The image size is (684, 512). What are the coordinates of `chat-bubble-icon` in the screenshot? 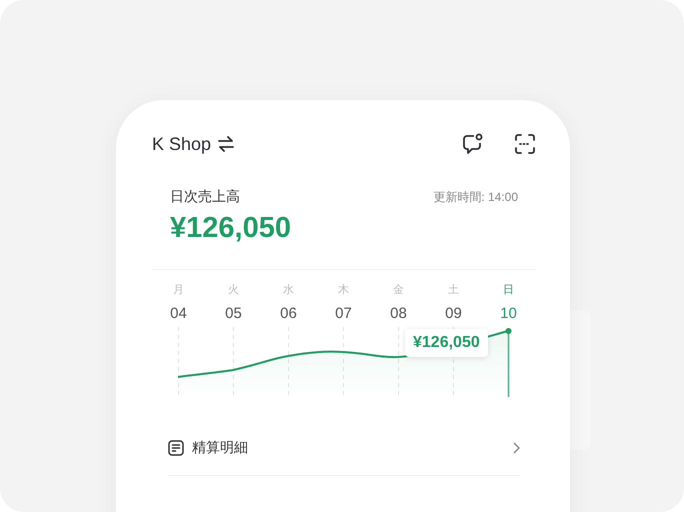 It's located at (473, 144).